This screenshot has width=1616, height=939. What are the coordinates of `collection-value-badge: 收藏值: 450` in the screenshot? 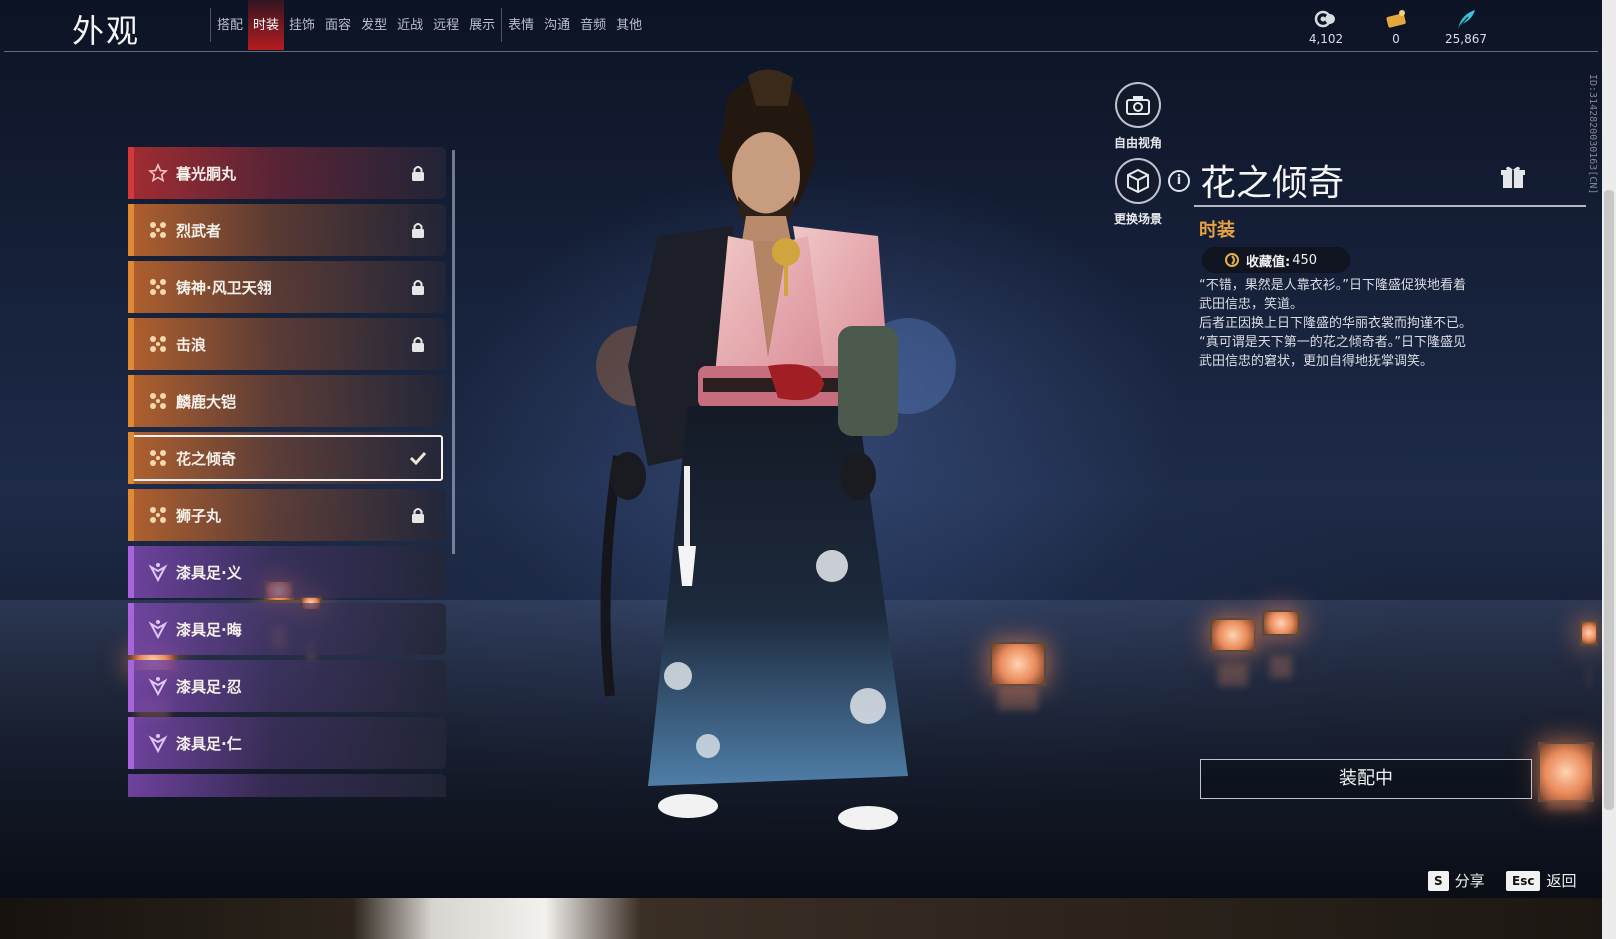 It's located at (1276, 260).